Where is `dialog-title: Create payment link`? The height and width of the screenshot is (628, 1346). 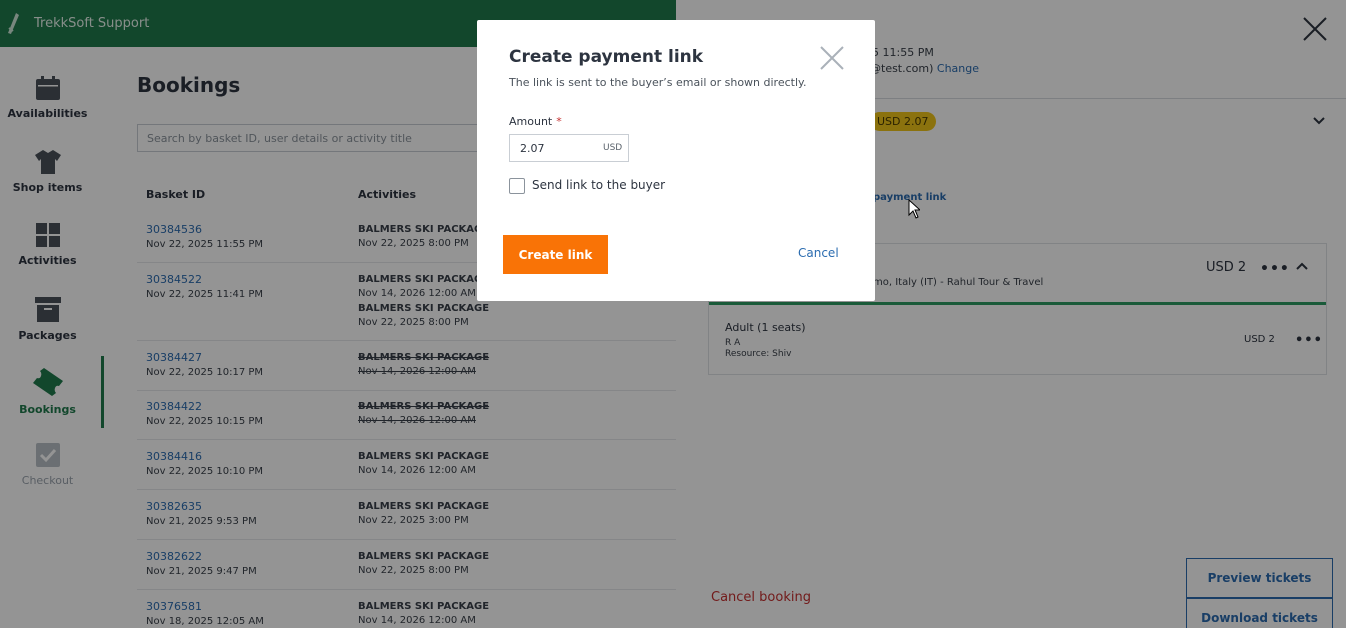
dialog-title: Create payment link is located at coordinates (606, 57).